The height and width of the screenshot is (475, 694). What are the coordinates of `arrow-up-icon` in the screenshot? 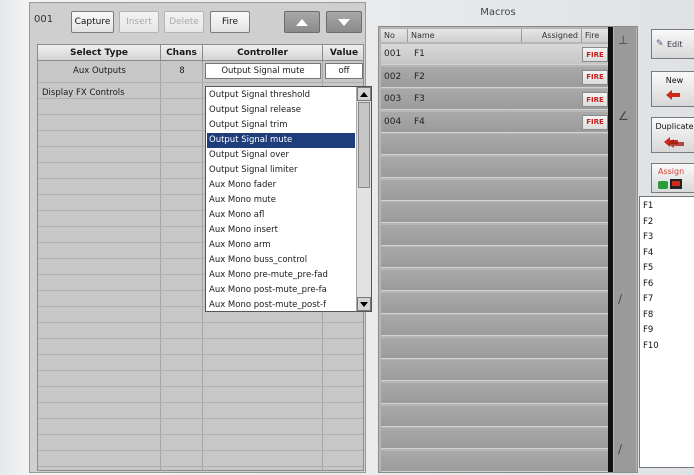 It's located at (302, 22).